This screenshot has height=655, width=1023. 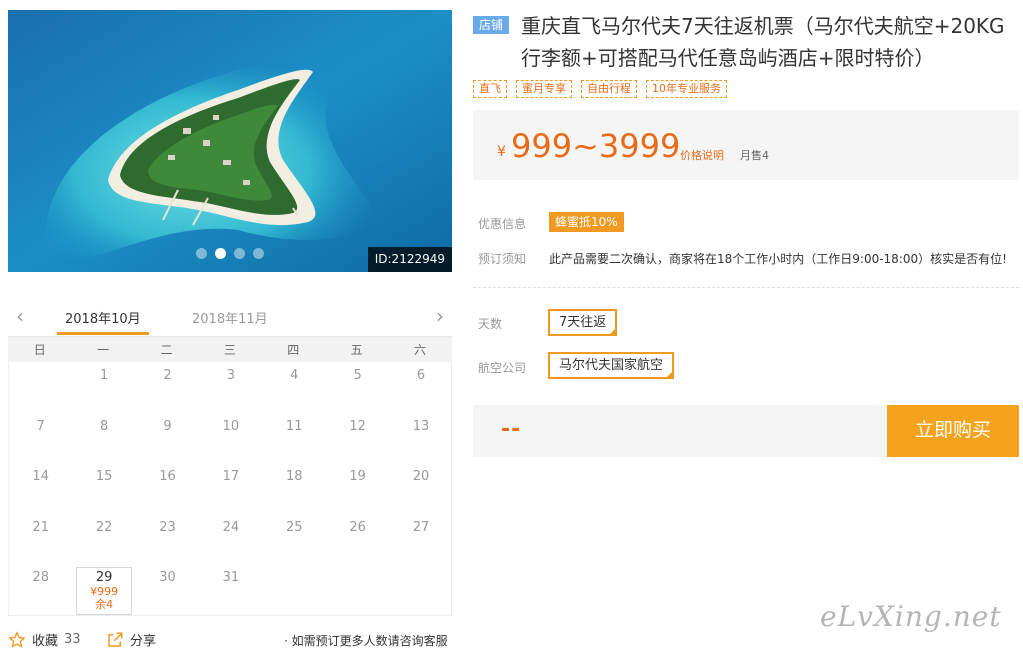 What do you see at coordinates (440, 316) in the screenshot?
I see `next-month-arrow-icon: ›` at bounding box center [440, 316].